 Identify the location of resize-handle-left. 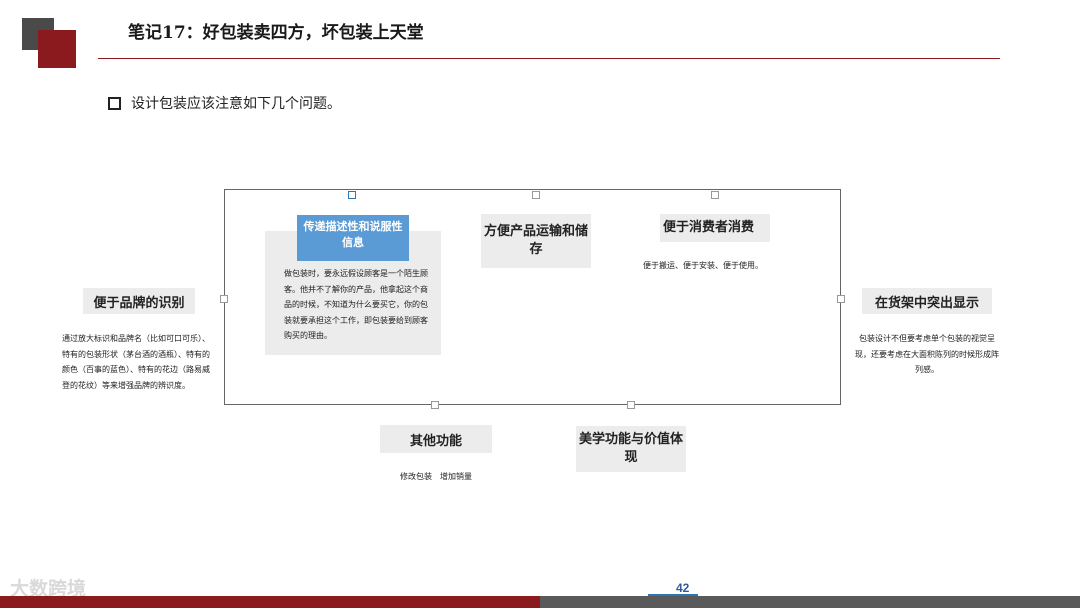
(224, 299).